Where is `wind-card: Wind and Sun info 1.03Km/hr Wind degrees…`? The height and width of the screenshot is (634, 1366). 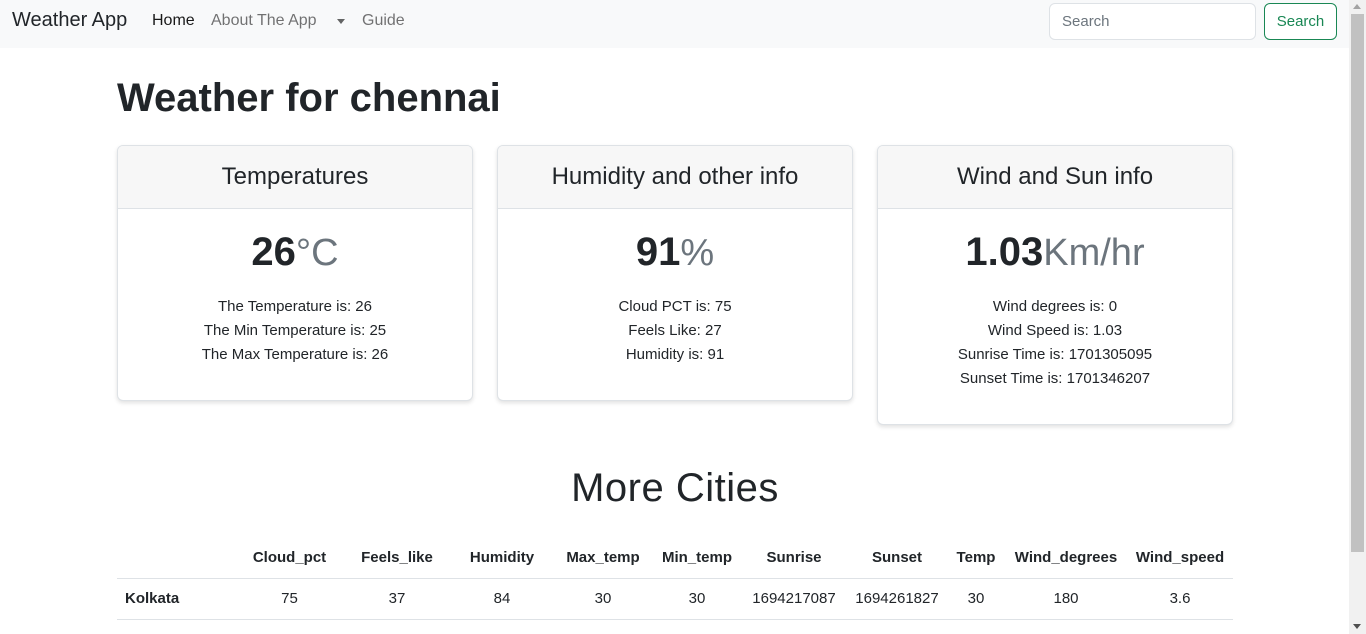 wind-card: Wind and Sun info 1.03Km/hr Wind degrees… is located at coordinates (1055, 285).